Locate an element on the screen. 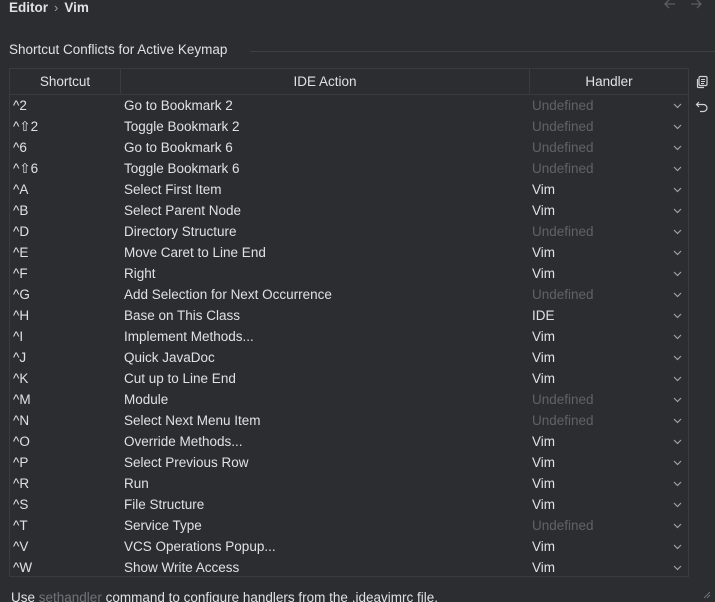 This screenshot has height=602, width=715. ide-action-cell: Toggle Bookmark 2 is located at coordinates (182, 126).